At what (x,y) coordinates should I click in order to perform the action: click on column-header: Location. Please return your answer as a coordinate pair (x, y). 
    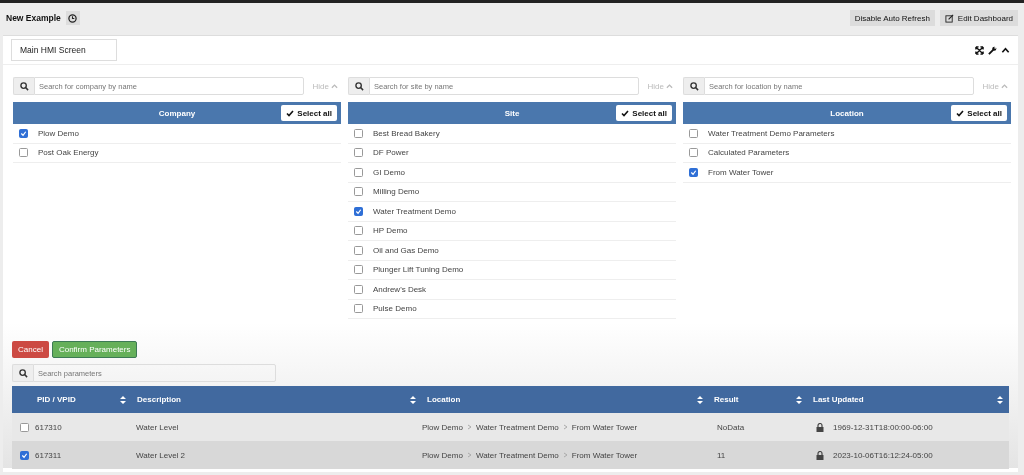
    Looking at the image, I should click on (444, 399).